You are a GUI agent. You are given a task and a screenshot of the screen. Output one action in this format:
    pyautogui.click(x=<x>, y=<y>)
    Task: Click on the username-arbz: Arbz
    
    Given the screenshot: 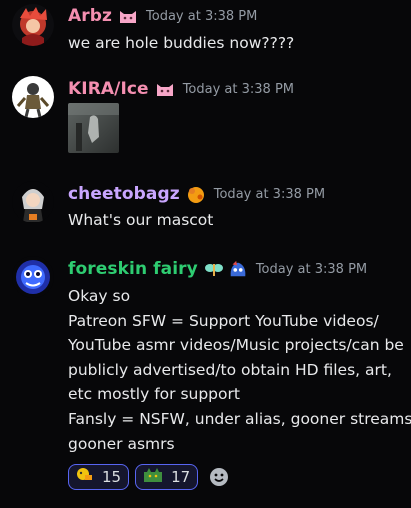 What is the action you would take?
    pyautogui.click(x=90, y=16)
    